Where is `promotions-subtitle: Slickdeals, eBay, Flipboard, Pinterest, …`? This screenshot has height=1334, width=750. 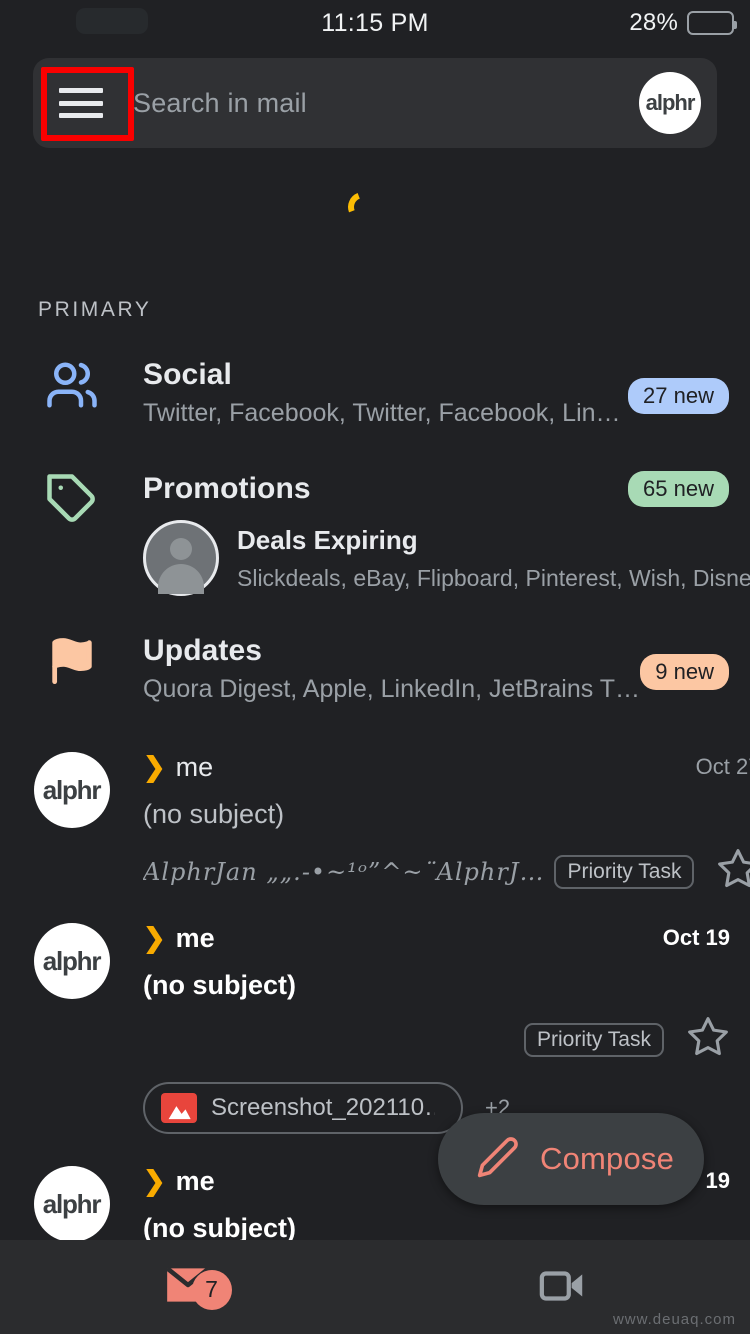
promotions-subtitle: Slickdeals, eBay, Flipboard, Pinterest, … is located at coordinates (493, 577).